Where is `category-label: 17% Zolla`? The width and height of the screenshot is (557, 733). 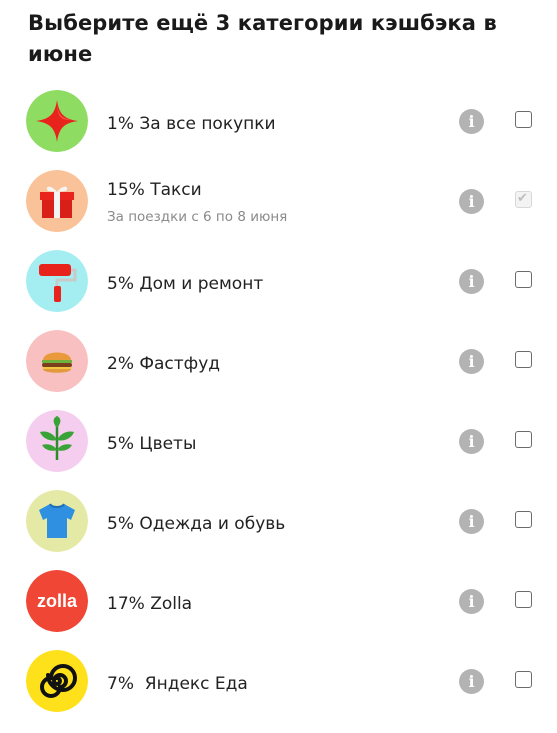
category-label: 17% Zolla is located at coordinates (150, 604).